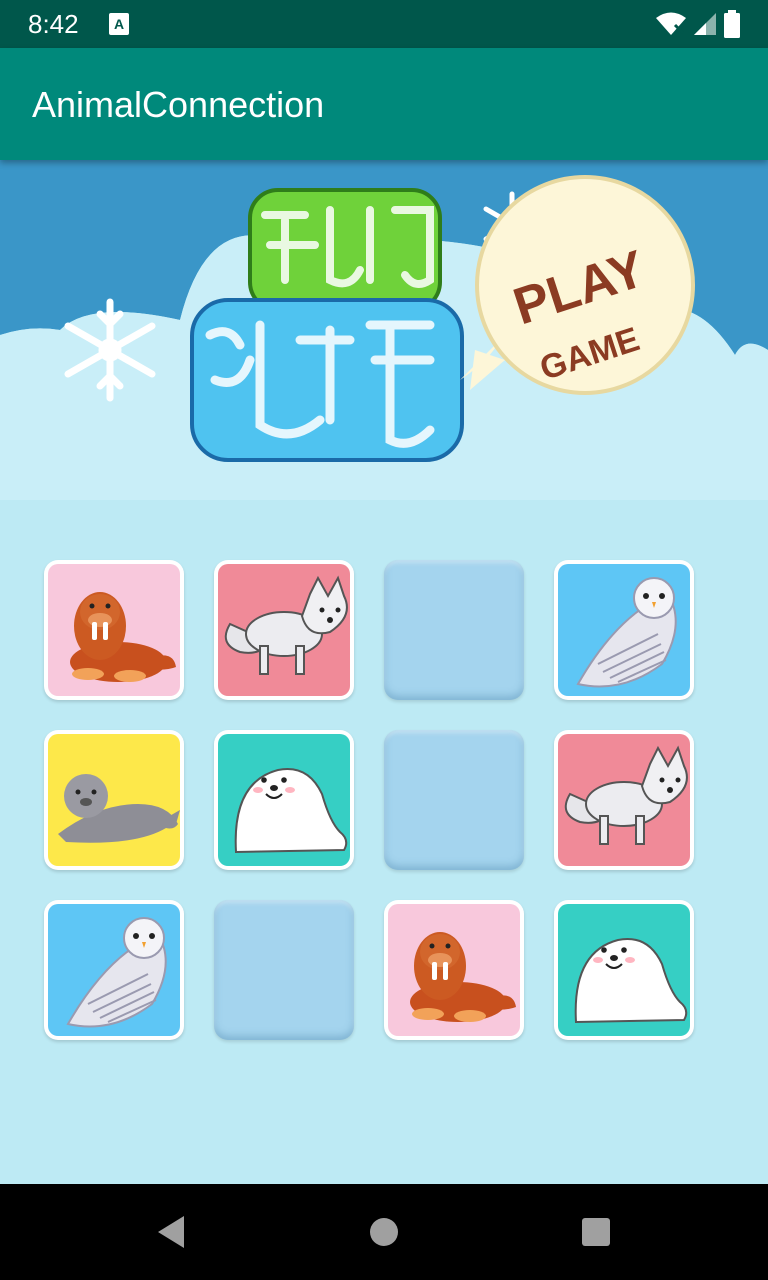  Describe the element at coordinates (384, 24) in the screenshot. I see `status-bar: 8:42 A` at that location.